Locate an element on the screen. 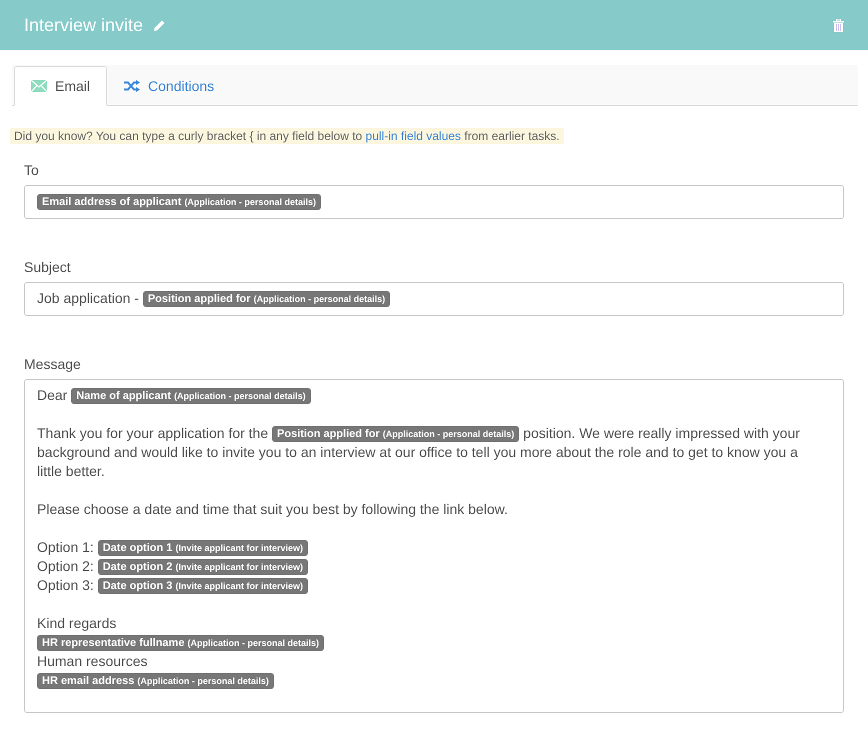  field-values-link: pull-in field values is located at coordinates (413, 136).